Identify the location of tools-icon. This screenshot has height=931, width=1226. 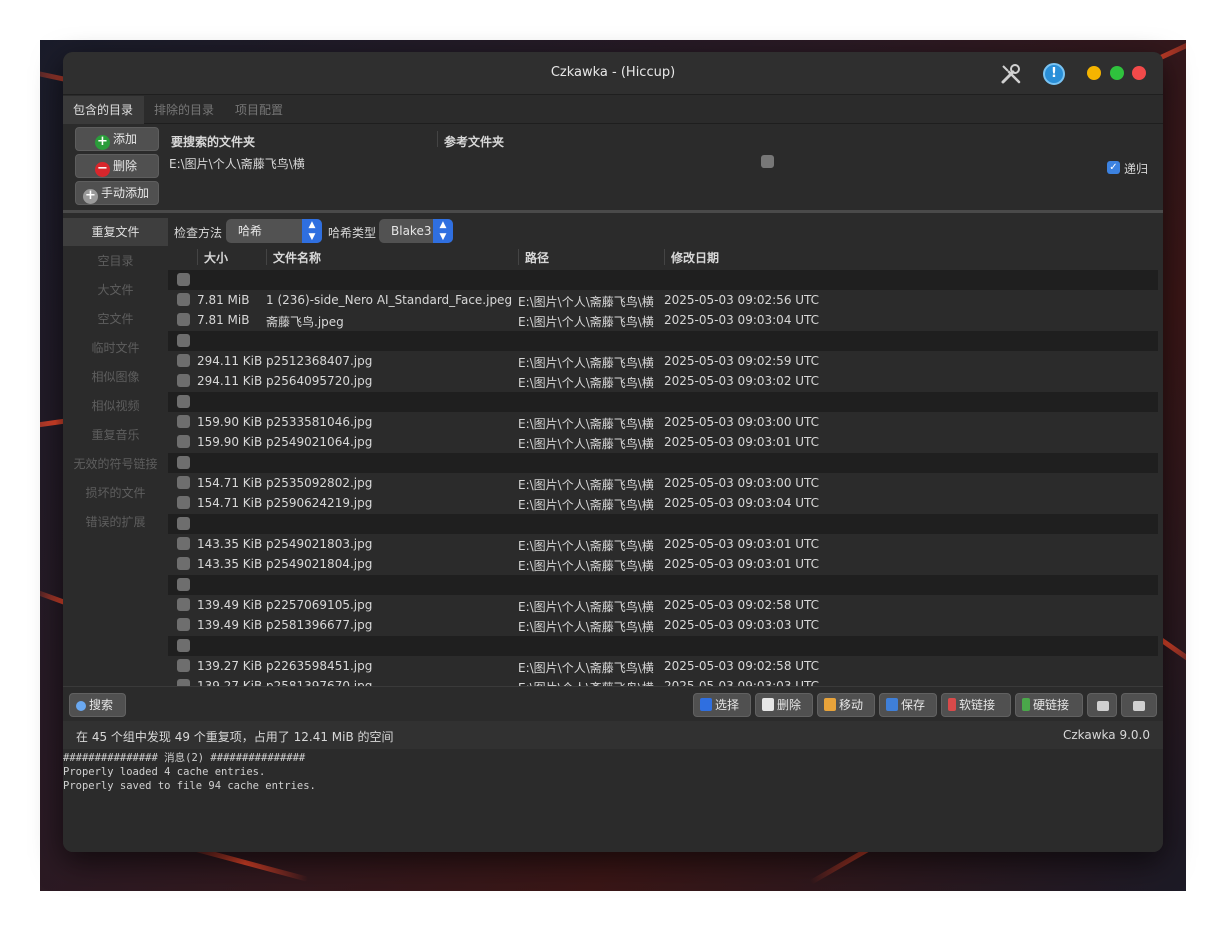
(1011, 74).